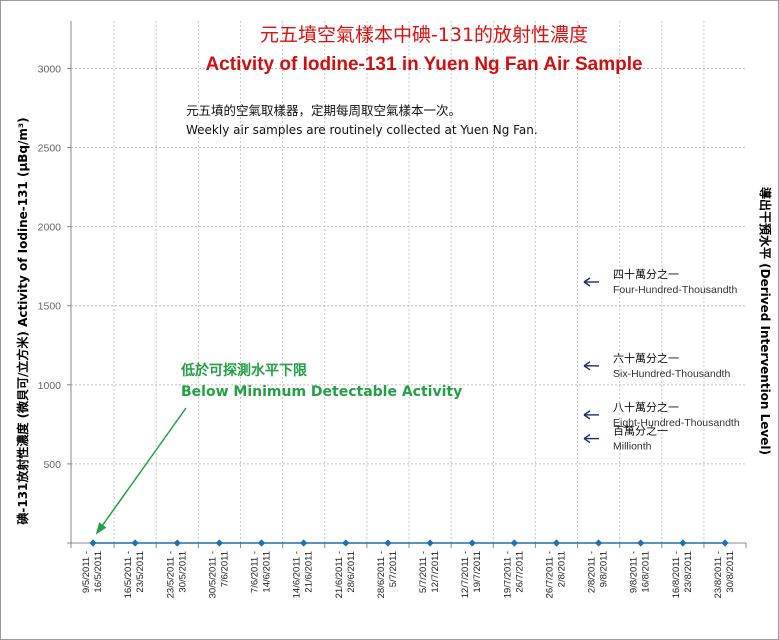 The width and height of the screenshot is (779, 640). Describe the element at coordinates (676, 574) in the screenshot. I see `x-tick-label: 16/8/2011 -` at that location.